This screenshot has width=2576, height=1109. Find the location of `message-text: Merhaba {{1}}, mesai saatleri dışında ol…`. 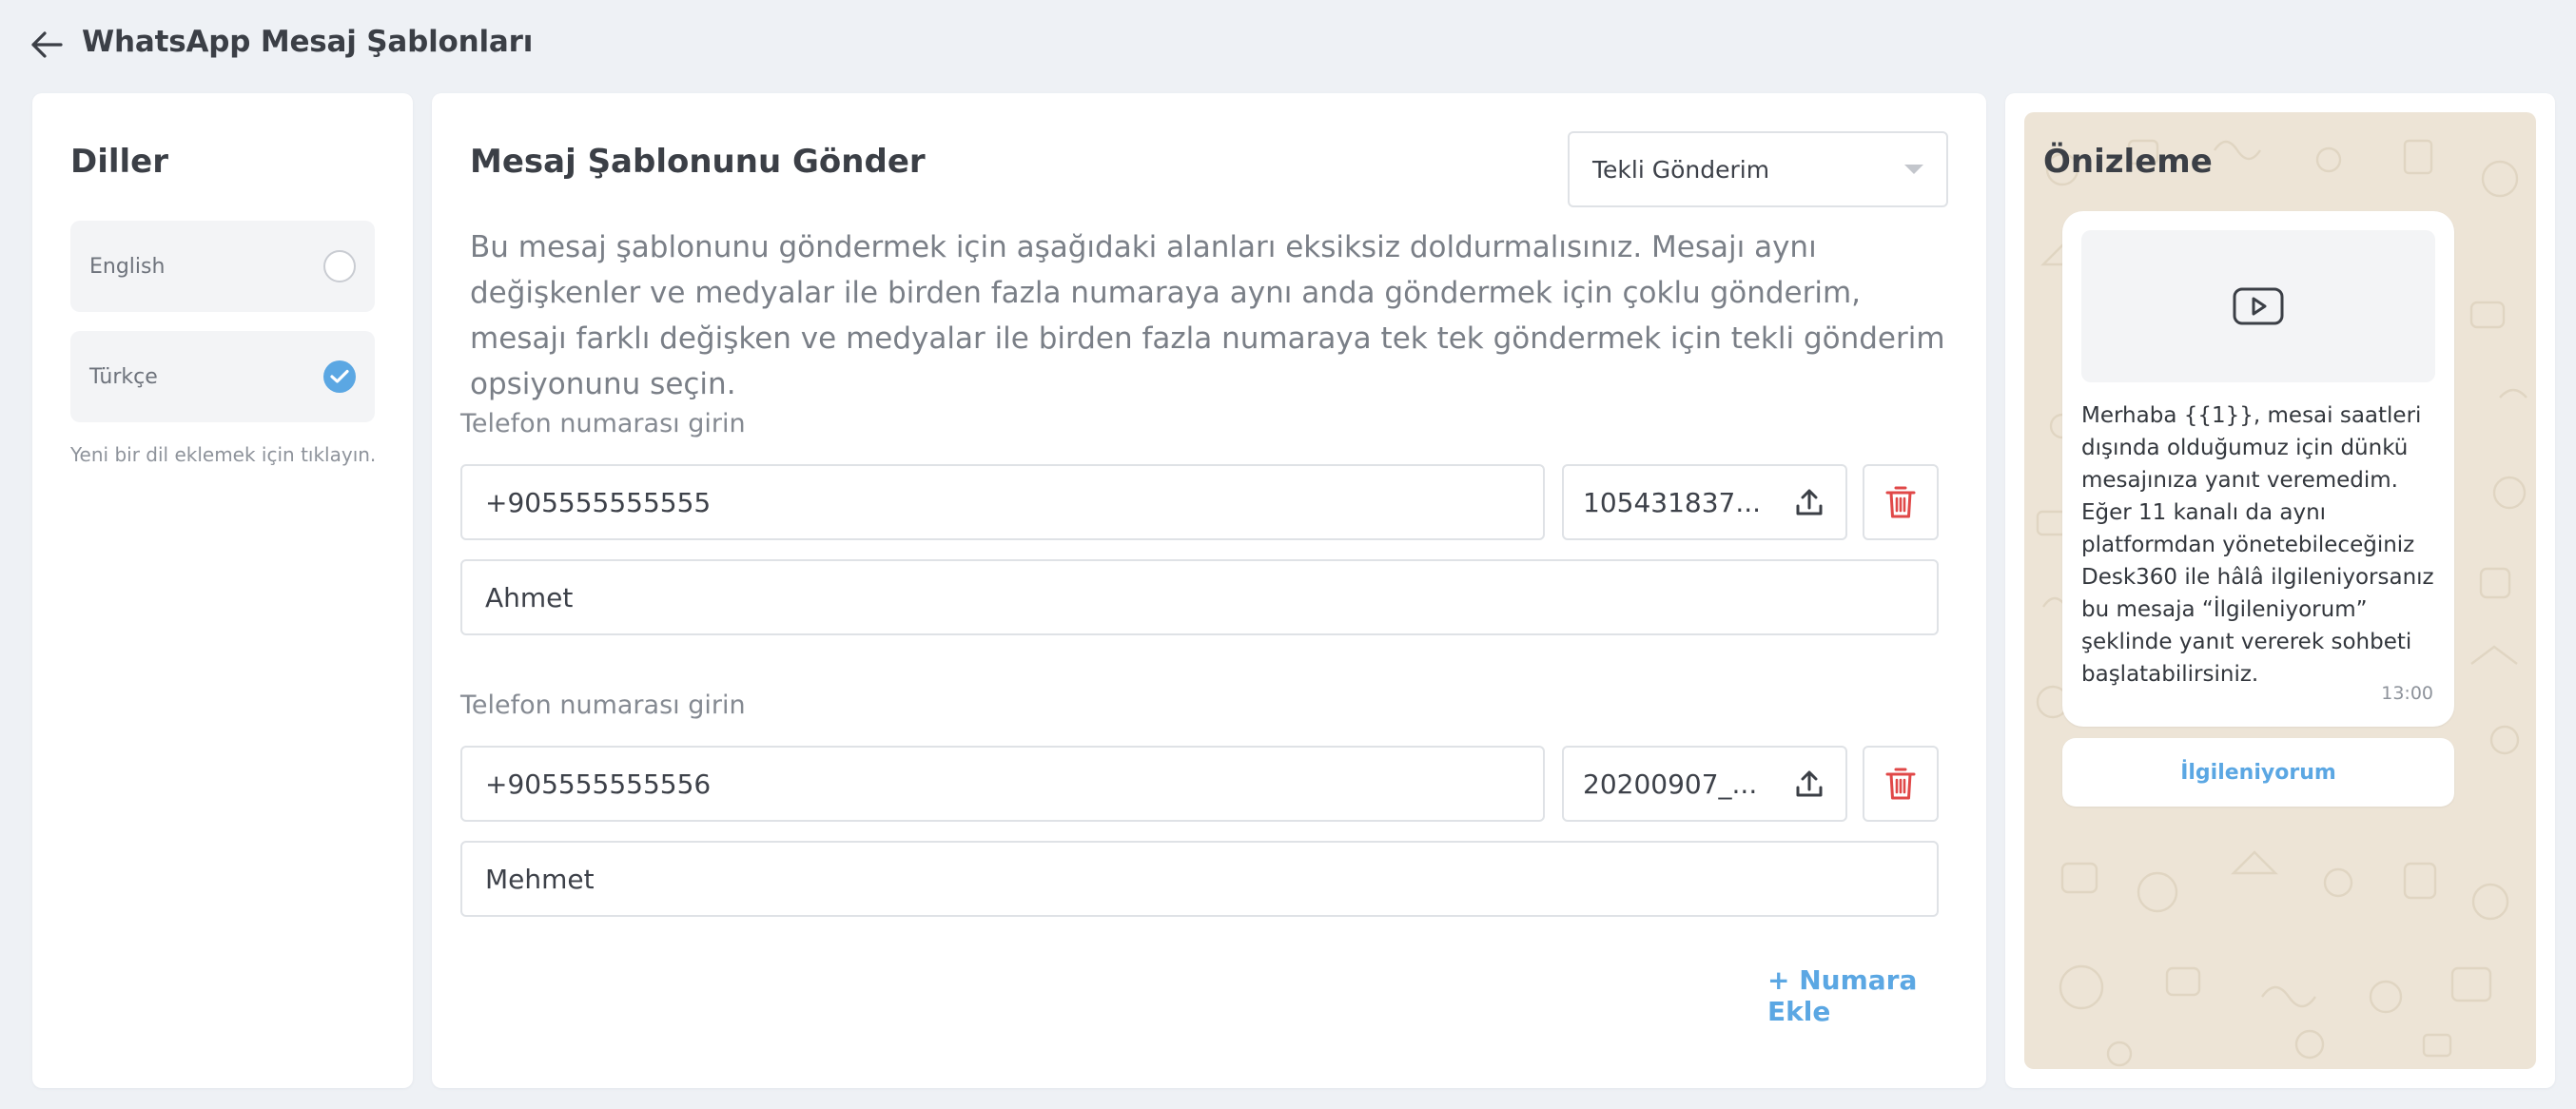

message-text: Merhaba {{1}}, mesai saatleri dışında ol… is located at coordinates (2257, 545).